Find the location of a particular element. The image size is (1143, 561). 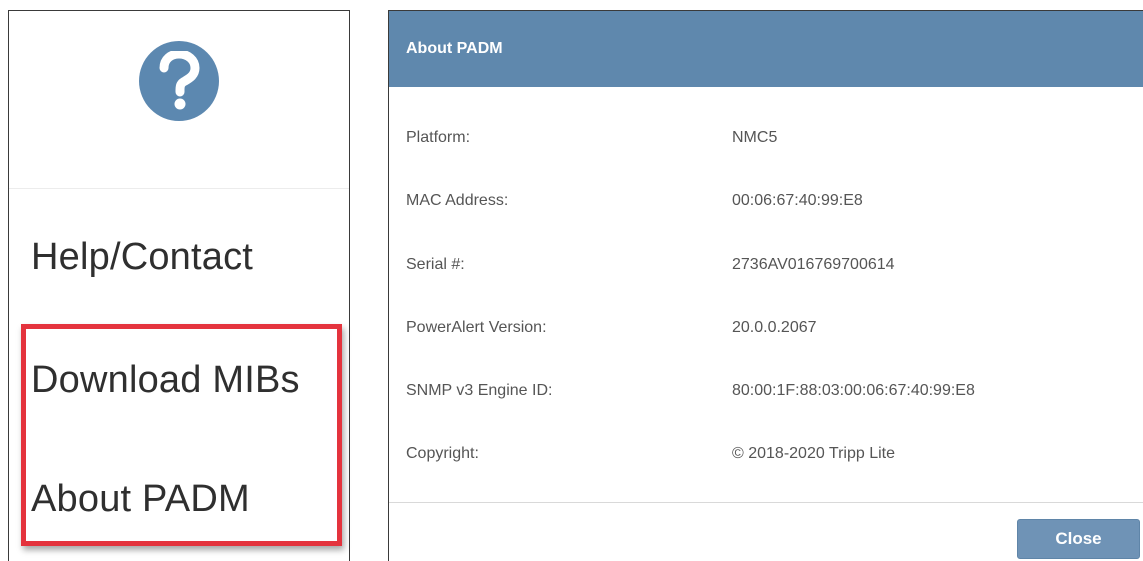

menu-item-download-mibs: Download MIBs is located at coordinates (165, 380).